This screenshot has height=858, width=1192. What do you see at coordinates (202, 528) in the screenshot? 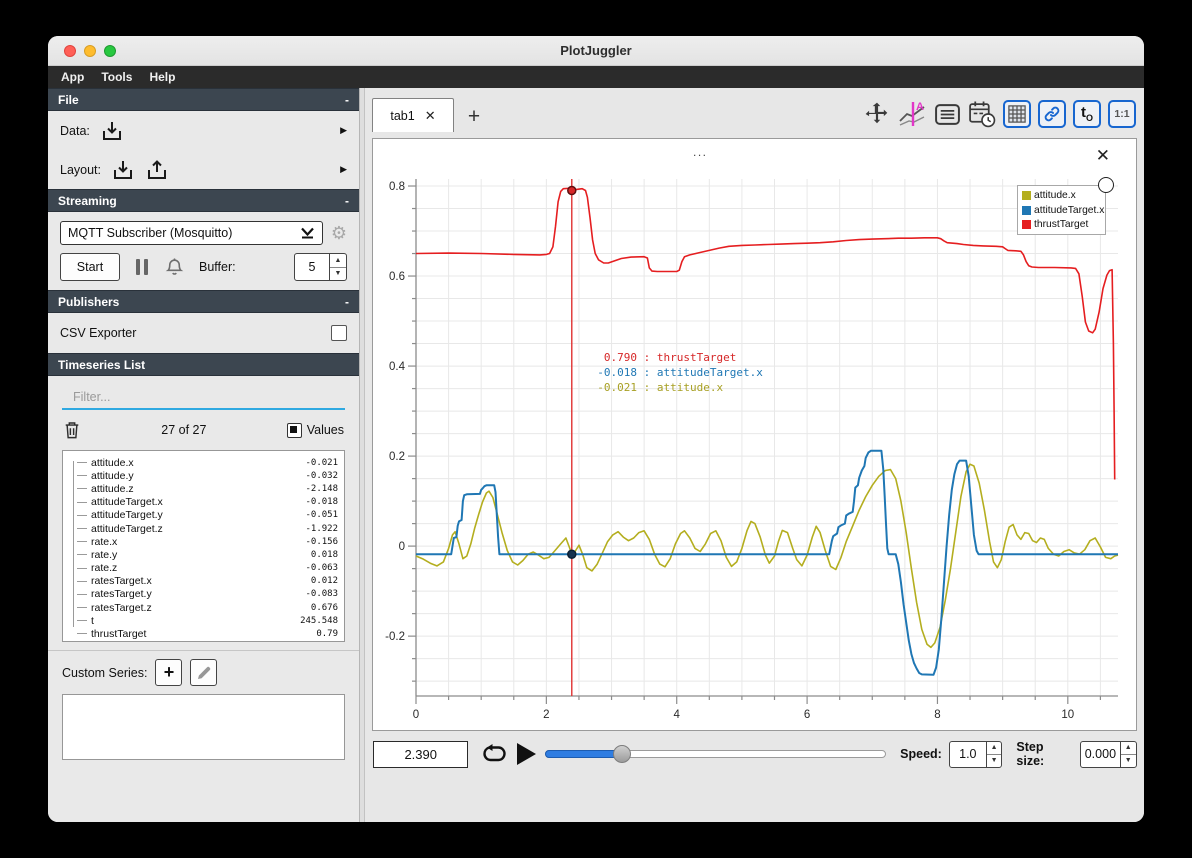
I see `timeseries-row: attitudeTarget.z -1.922` at bounding box center [202, 528].